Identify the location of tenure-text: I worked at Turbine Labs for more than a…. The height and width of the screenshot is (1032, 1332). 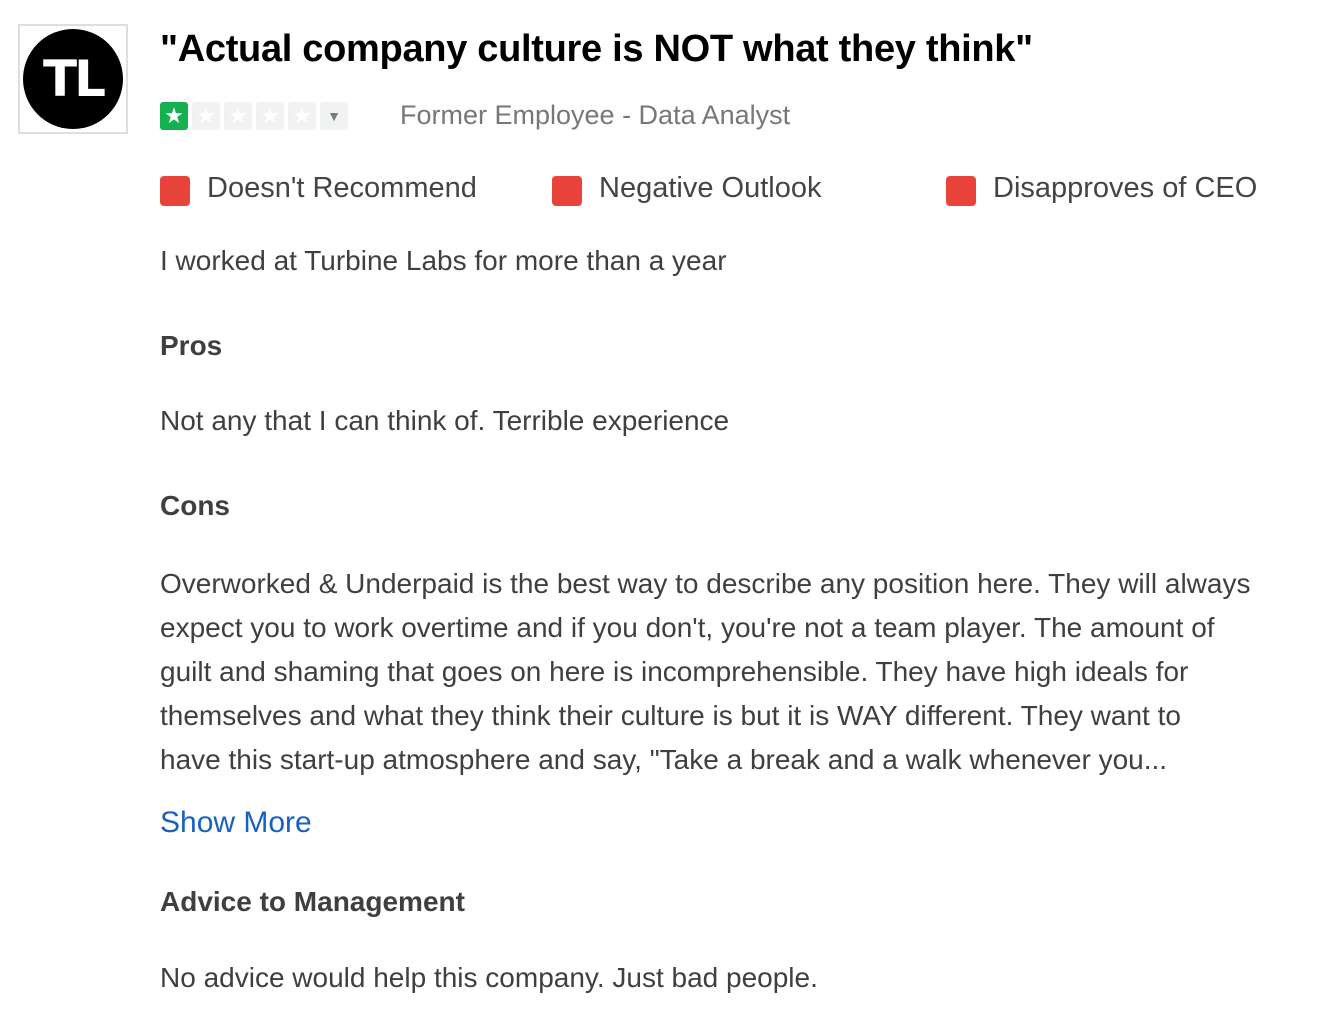
(443, 260).